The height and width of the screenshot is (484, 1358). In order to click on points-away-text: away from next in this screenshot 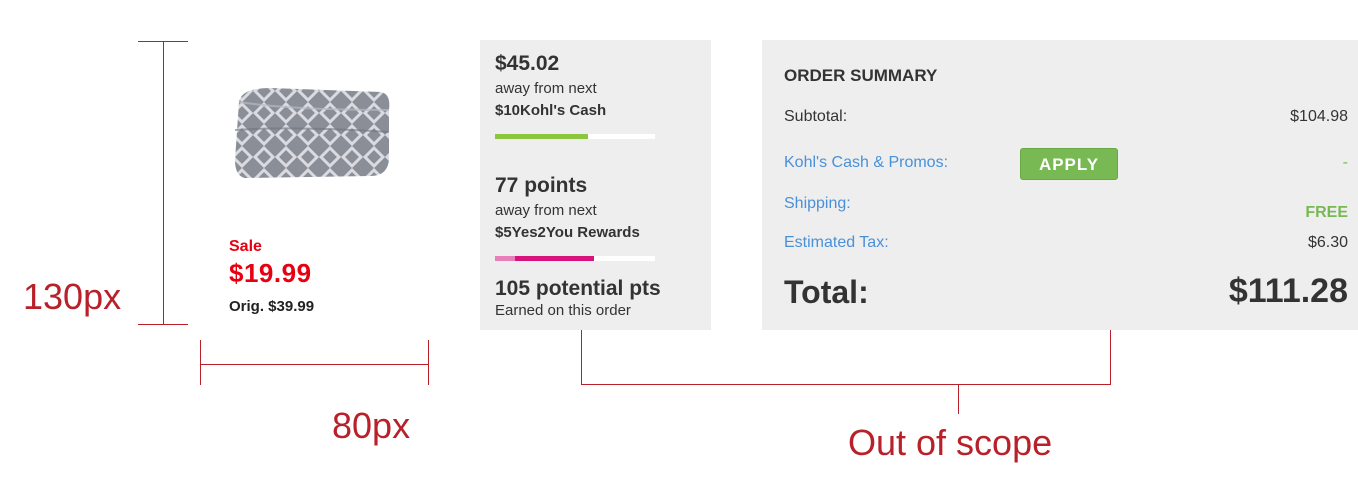, I will do `click(546, 210)`.